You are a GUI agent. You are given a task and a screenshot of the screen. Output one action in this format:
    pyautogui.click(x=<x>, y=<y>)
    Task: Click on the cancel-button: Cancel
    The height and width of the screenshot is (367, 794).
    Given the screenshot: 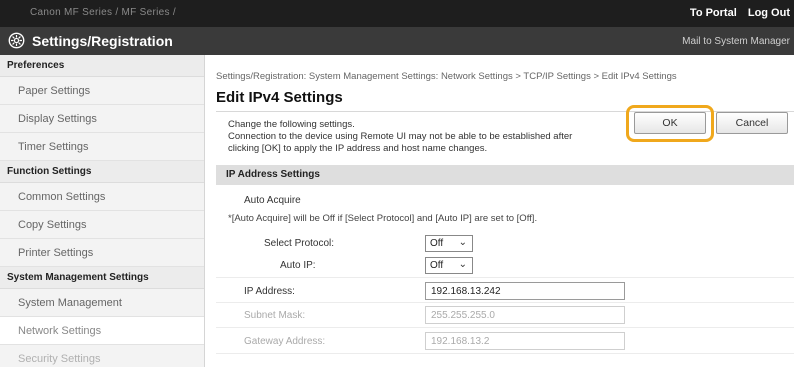 What is the action you would take?
    pyautogui.click(x=752, y=123)
    